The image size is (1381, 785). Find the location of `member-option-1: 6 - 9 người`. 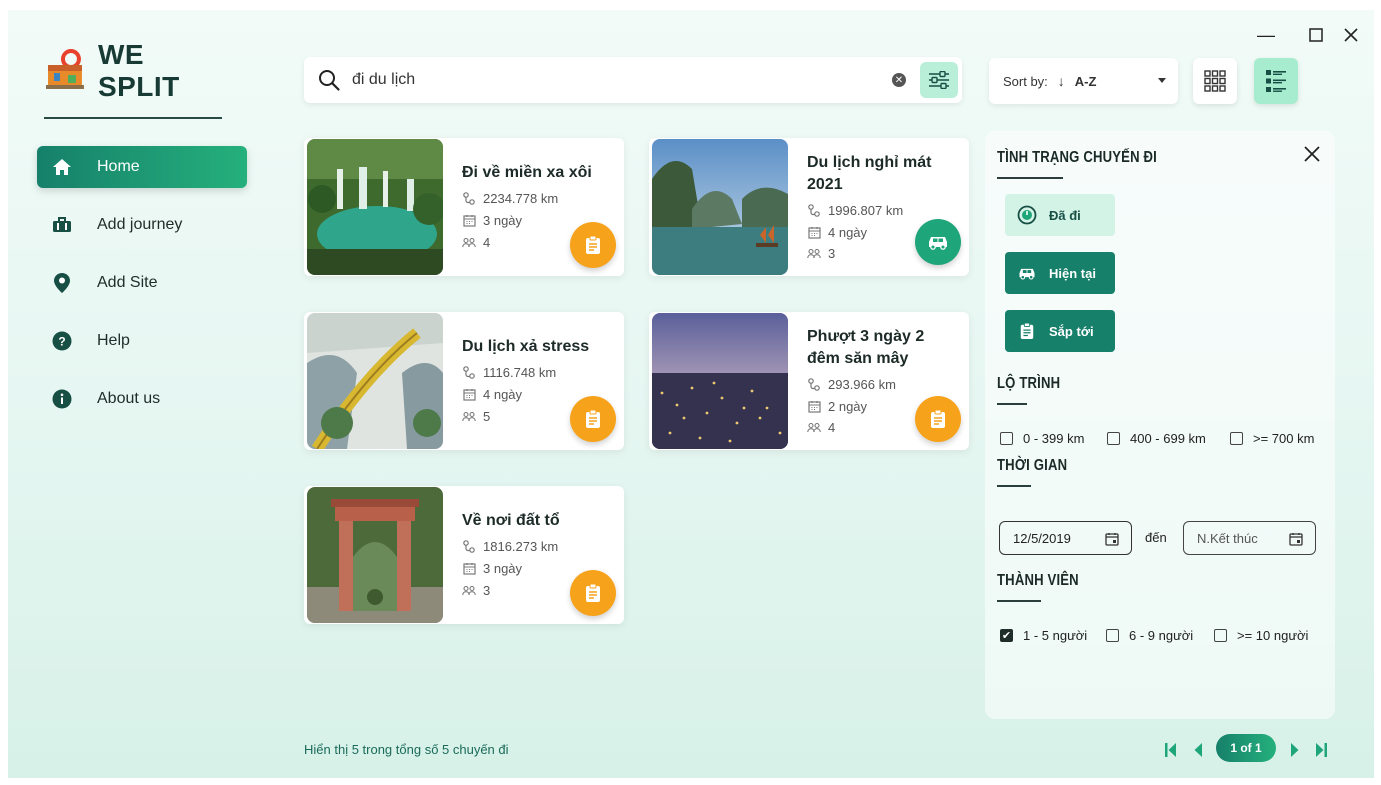

member-option-1: 6 - 9 người is located at coordinates (1149, 635).